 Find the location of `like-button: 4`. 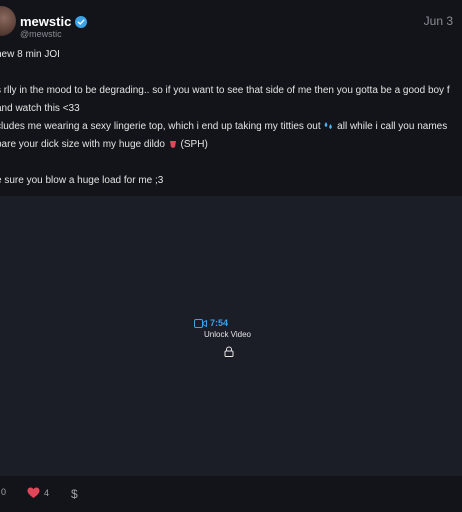

like-button: 4 is located at coordinates (38, 493).